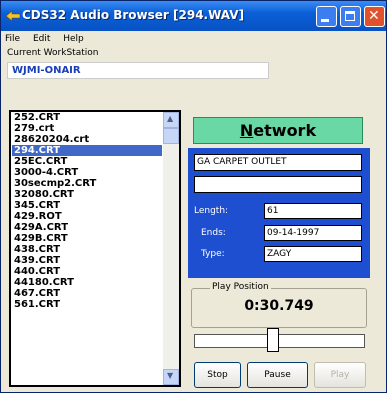  I want to click on file-list-item: 44180.CRT, so click(87, 282).